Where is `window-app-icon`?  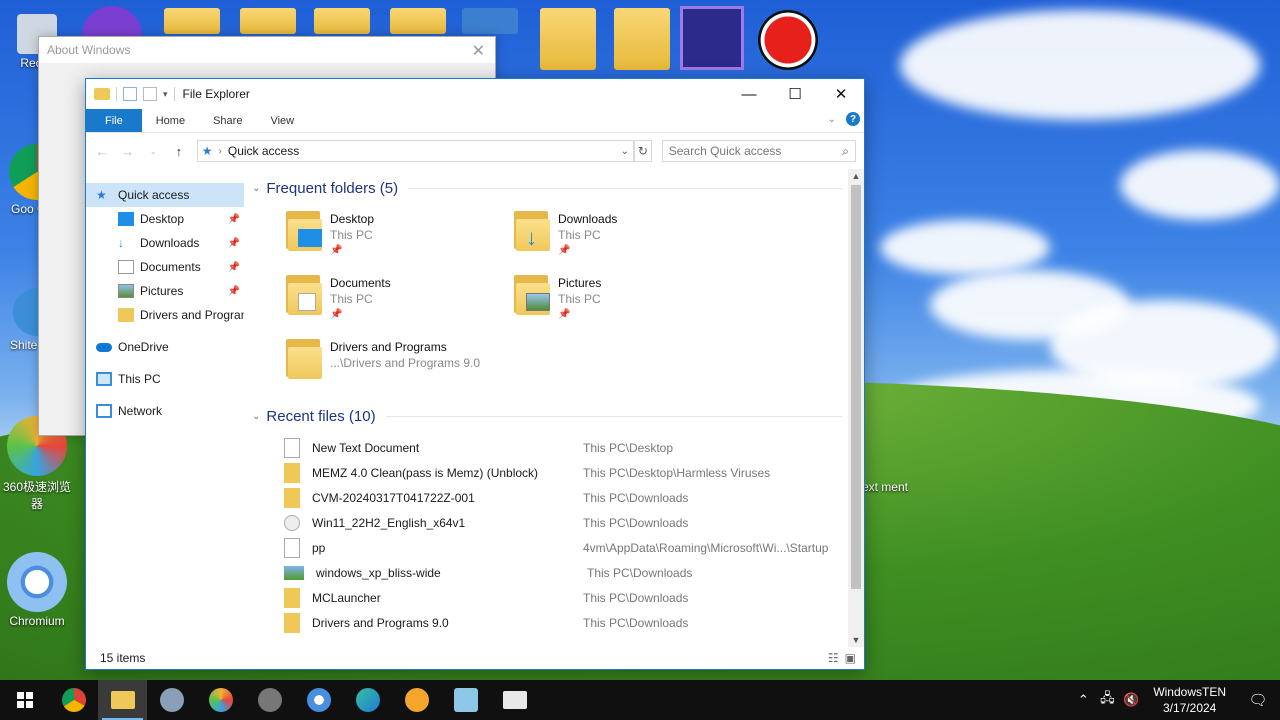 window-app-icon is located at coordinates (514, 700).